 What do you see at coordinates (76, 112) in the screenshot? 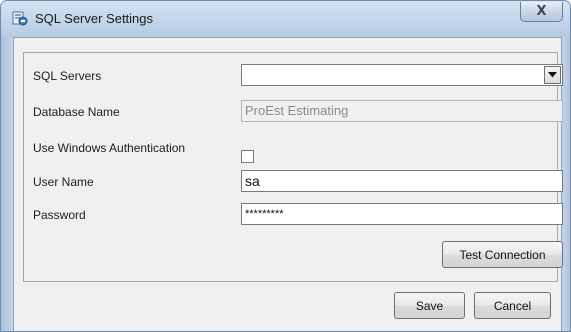
I see `database-name-label: Database Name` at bounding box center [76, 112].